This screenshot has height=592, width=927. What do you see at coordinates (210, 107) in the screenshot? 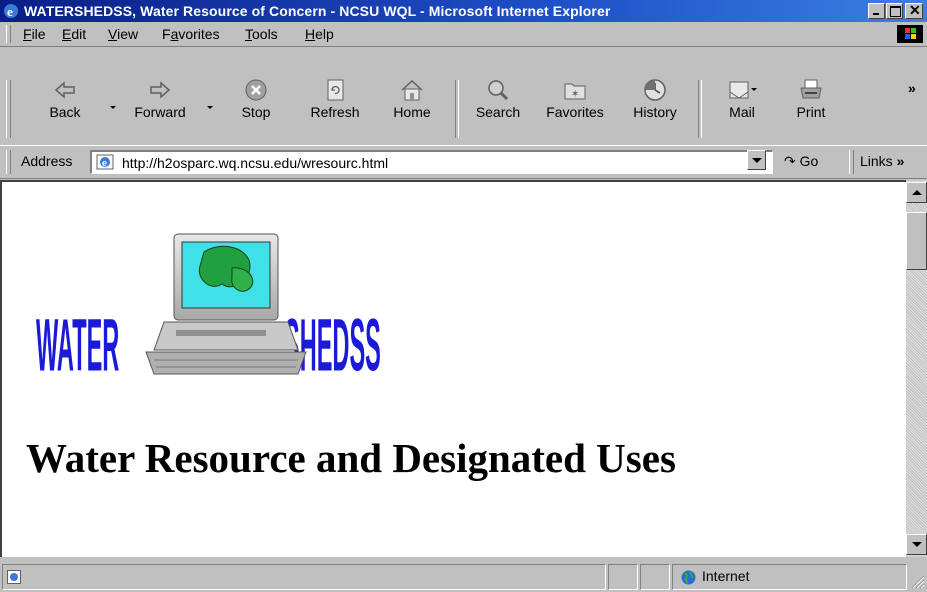
I see `forward-dropdown-icon` at bounding box center [210, 107].